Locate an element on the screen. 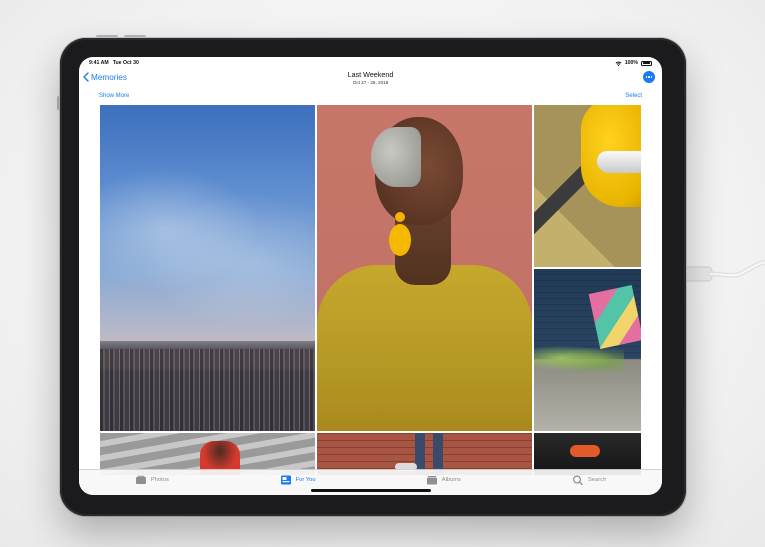  albums-icon is located at coordinates (431, 479).